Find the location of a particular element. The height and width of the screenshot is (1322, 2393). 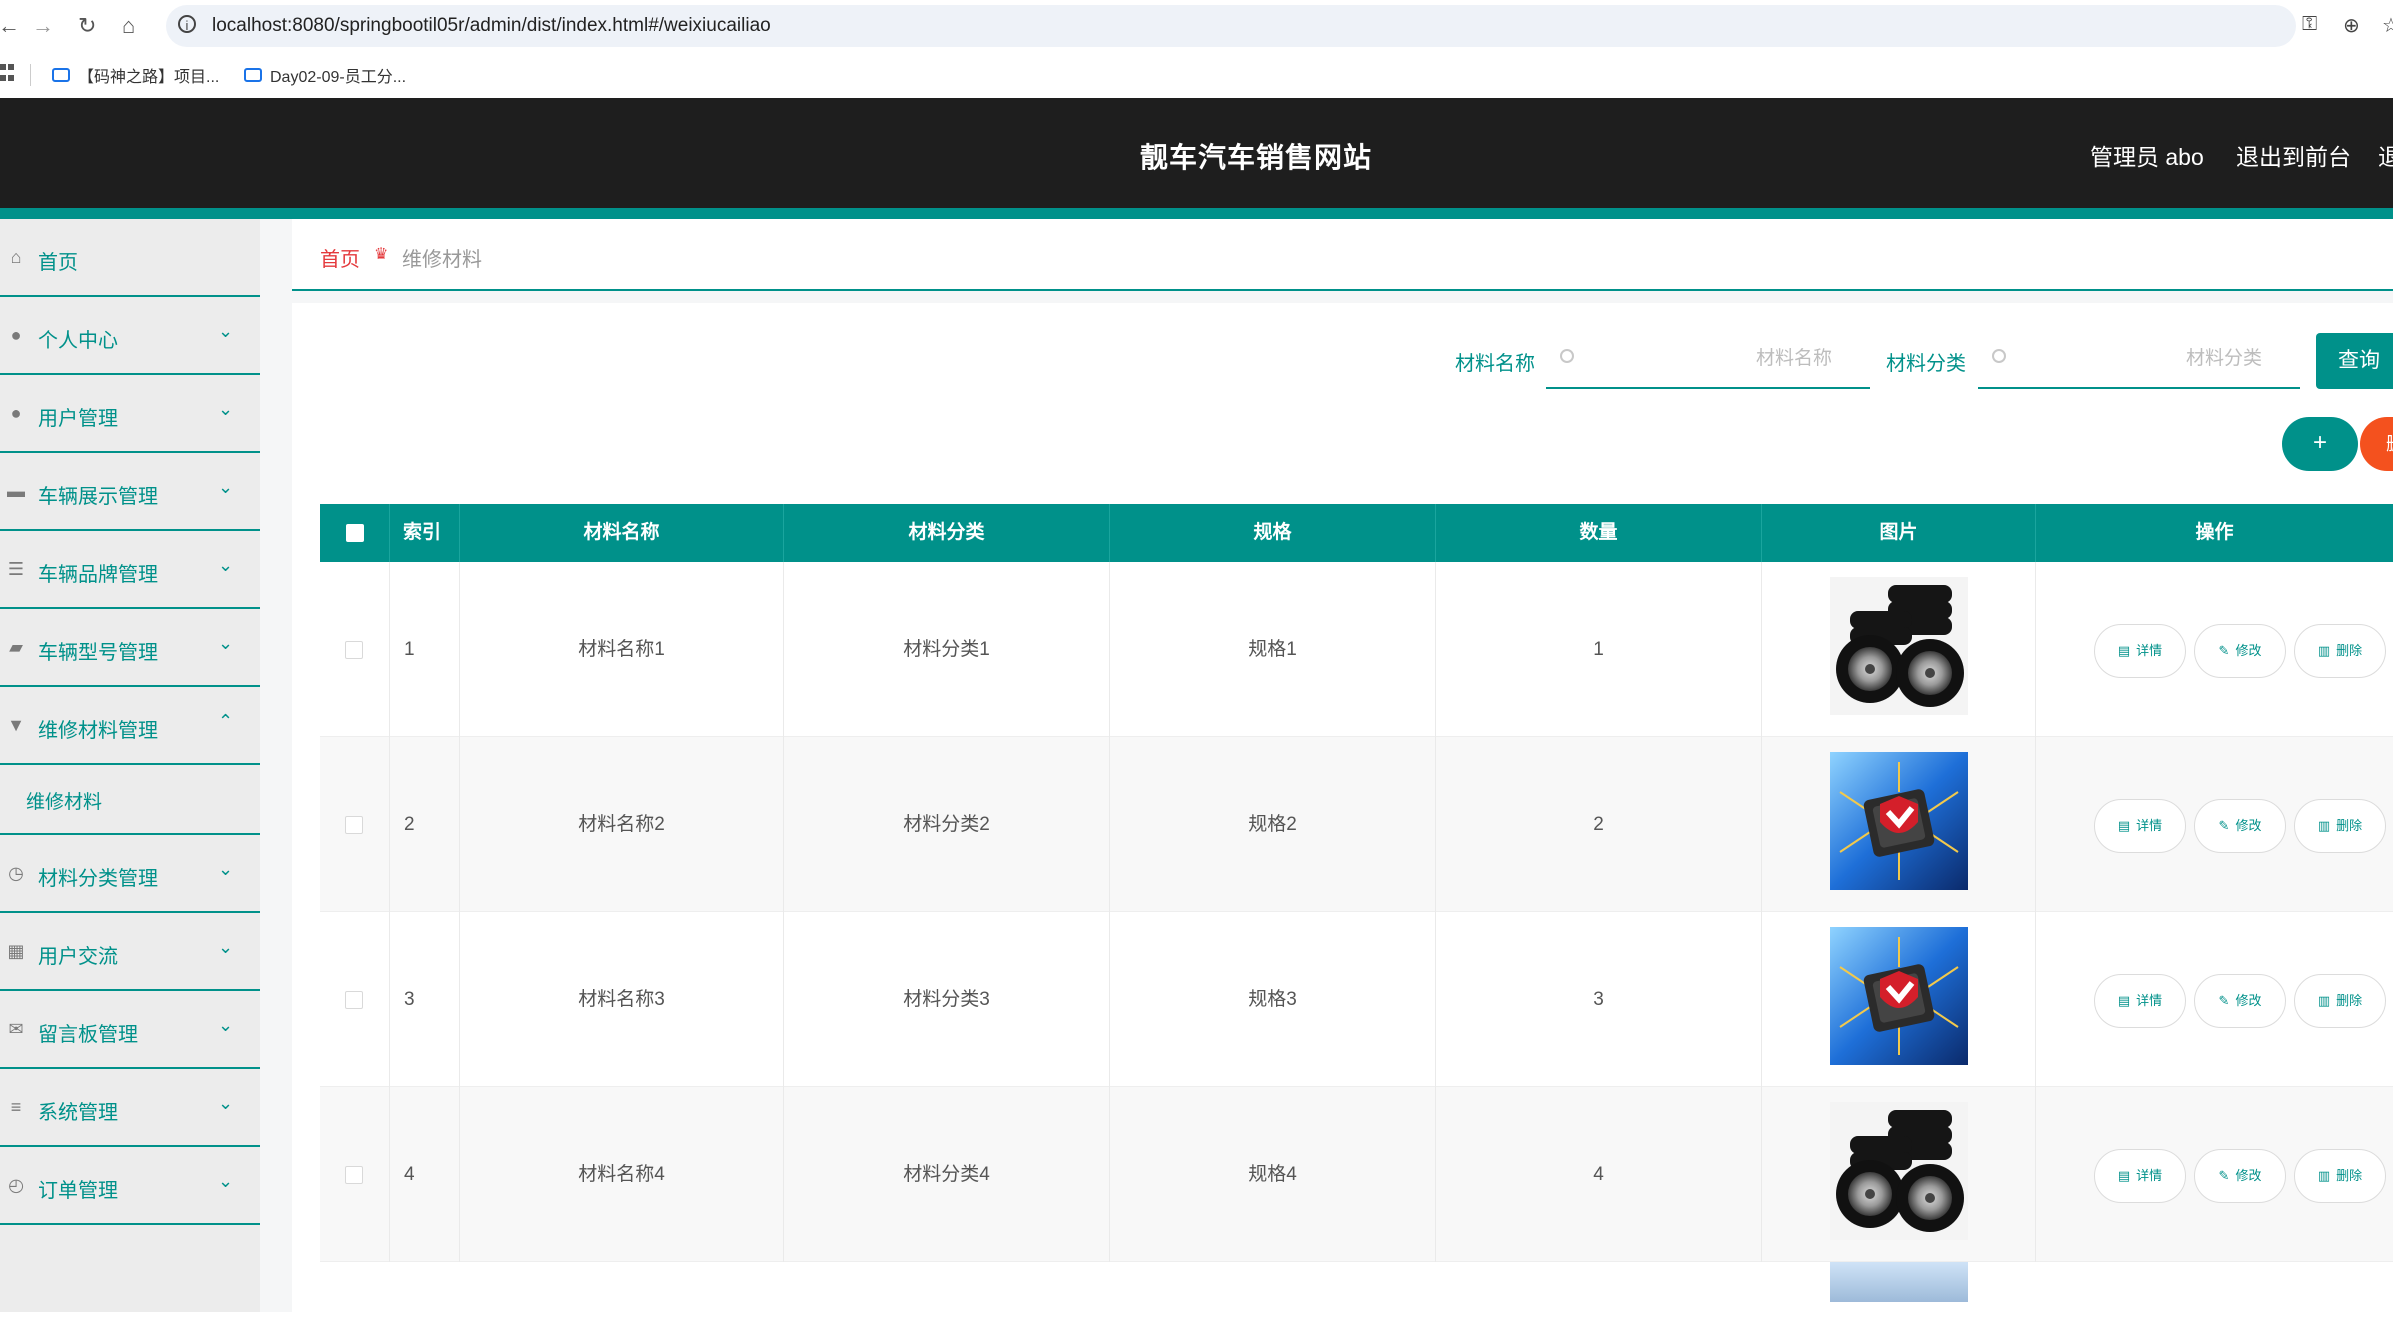

back-icon: ← is located at coordinates (10, 26).